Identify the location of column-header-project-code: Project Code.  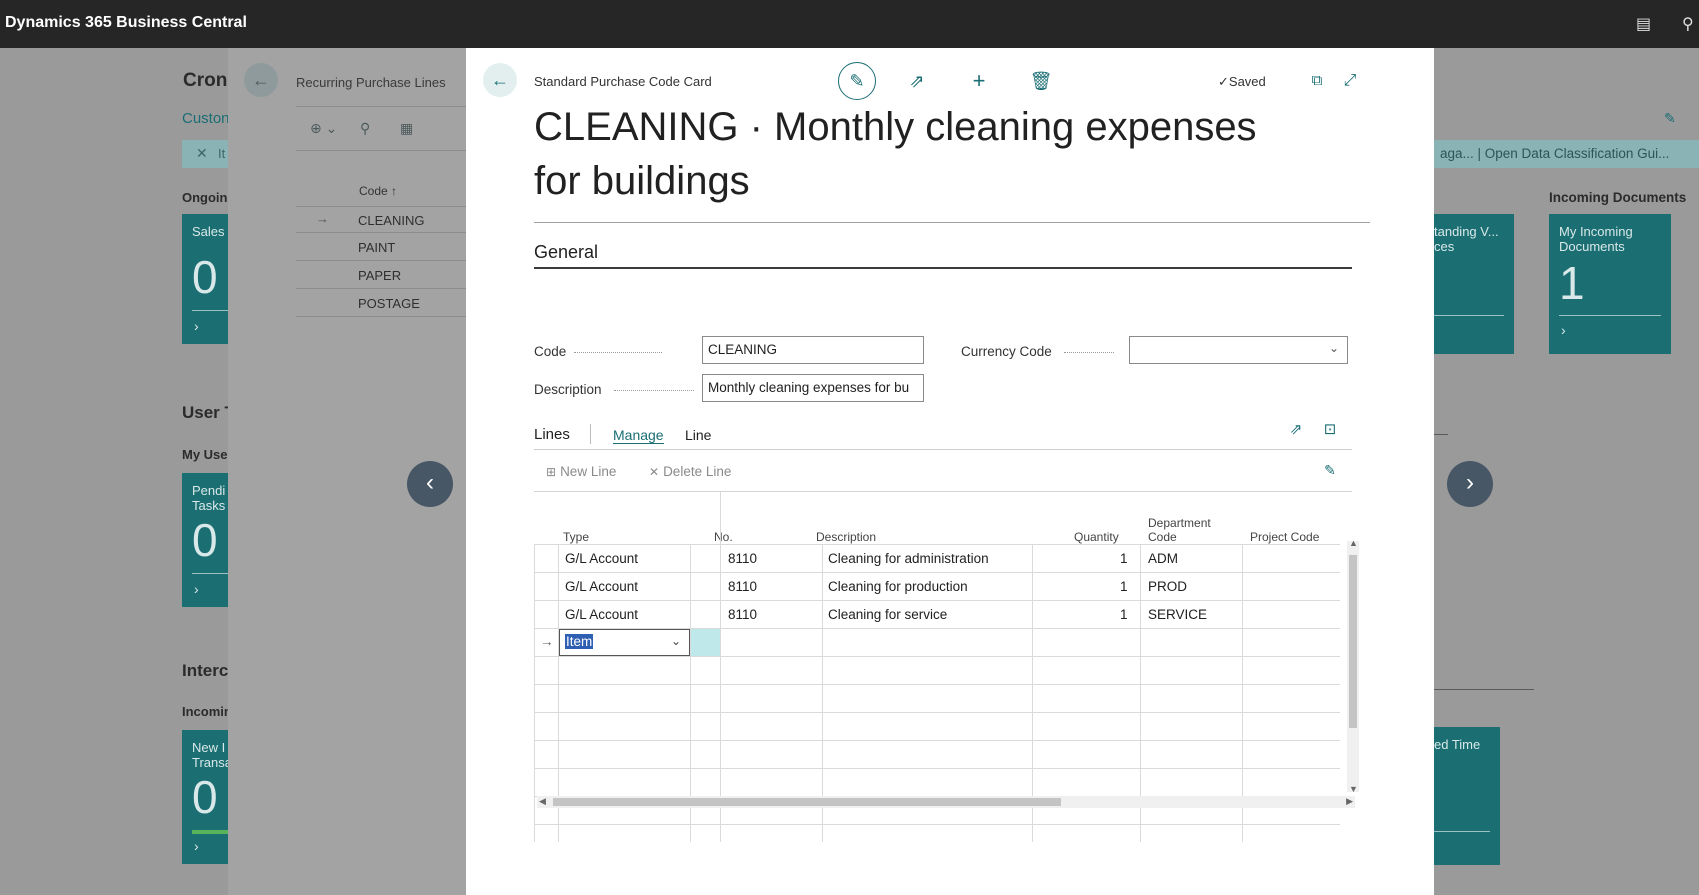
(1284, 537).